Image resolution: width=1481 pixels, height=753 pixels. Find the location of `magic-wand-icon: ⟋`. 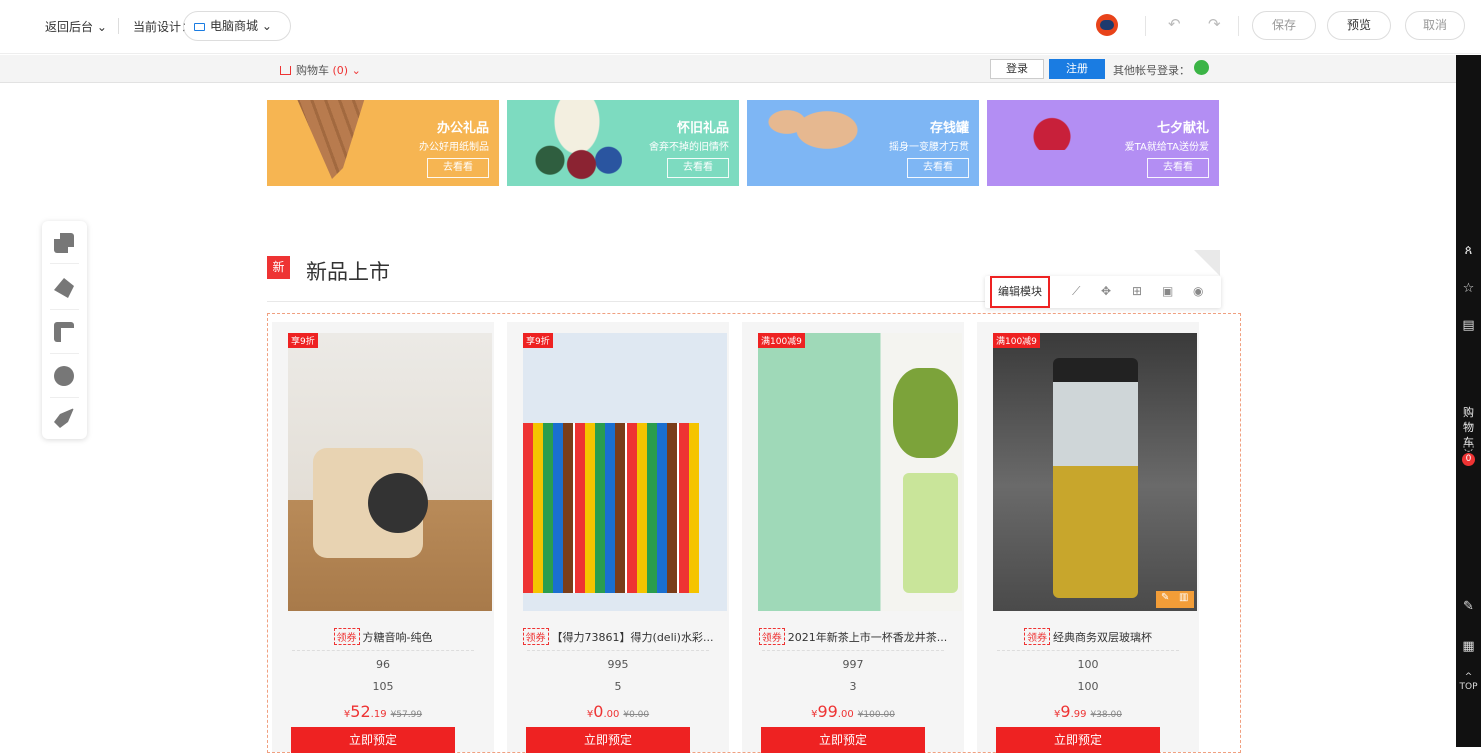

magic-wand-icon: ⟋ is located at coordinates (1076, 291).